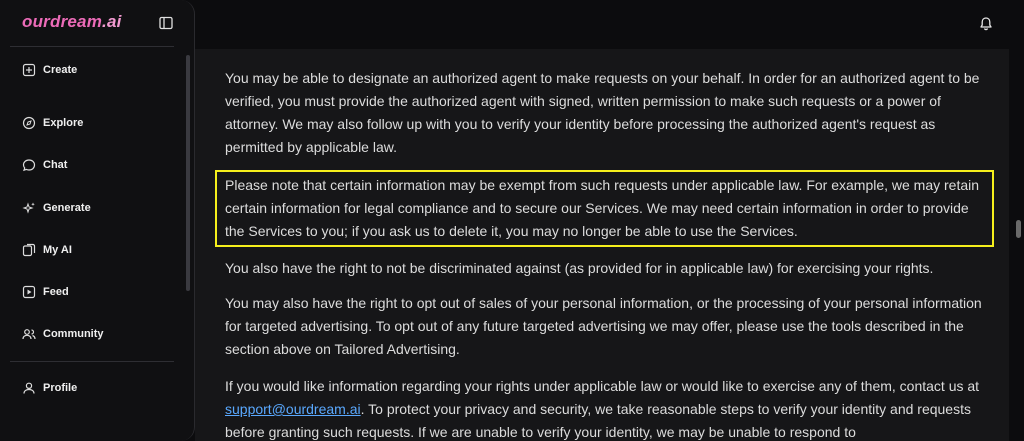 The height and width of the screenshot is (441, 1024). I want to click on sidebar-item-label: Feed, so click(56, 292).